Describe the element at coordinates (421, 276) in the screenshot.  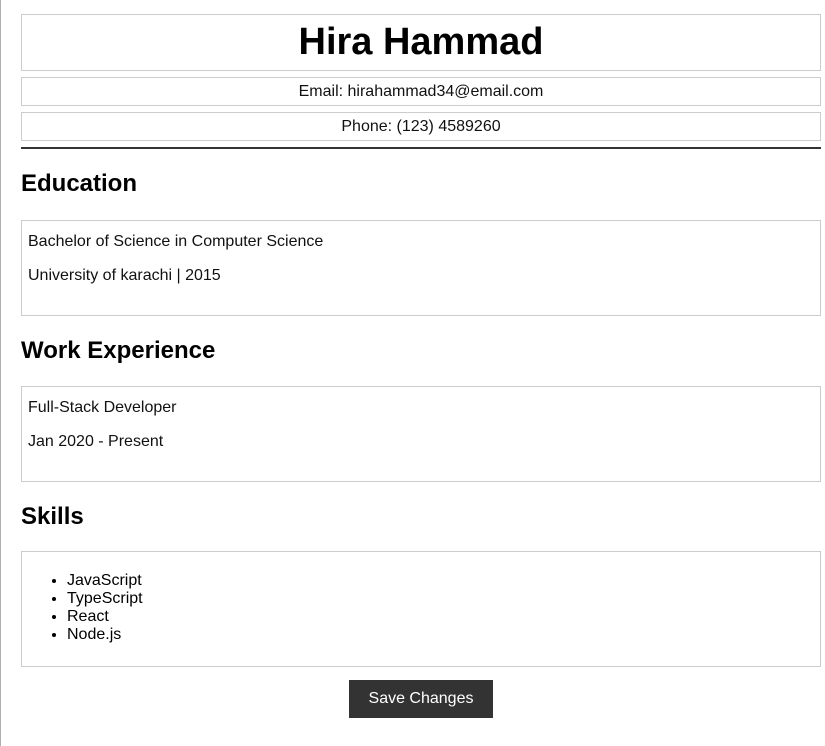
I see `education-school: University of karachi | 2015` at that location.